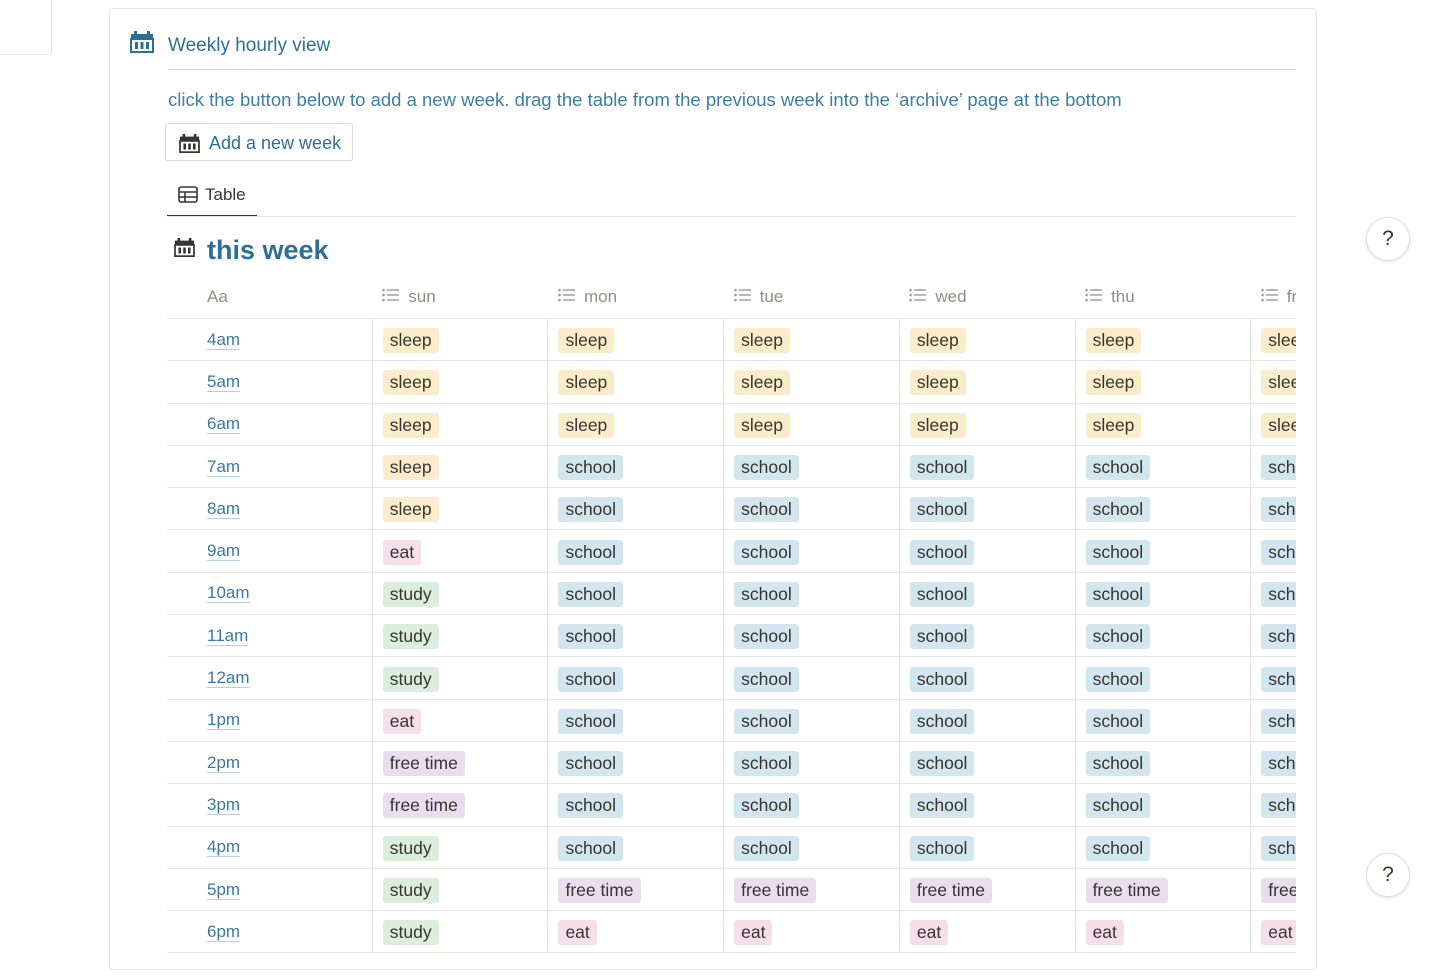 This screenshot has width=1432, height=976. Describe the element at coordinates (270, 890) in the screenshot. I see `time-cell: 5pm` at that location.